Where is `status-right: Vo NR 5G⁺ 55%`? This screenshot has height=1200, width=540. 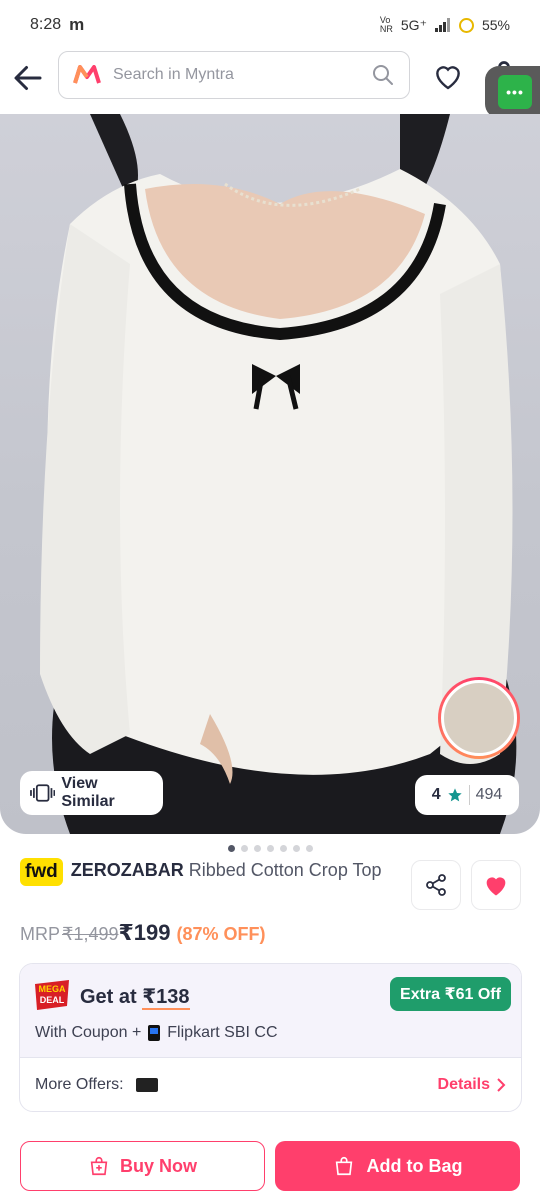
status-right: Vo NR 5G⁺ 55% is located at coordinates (445, 25).